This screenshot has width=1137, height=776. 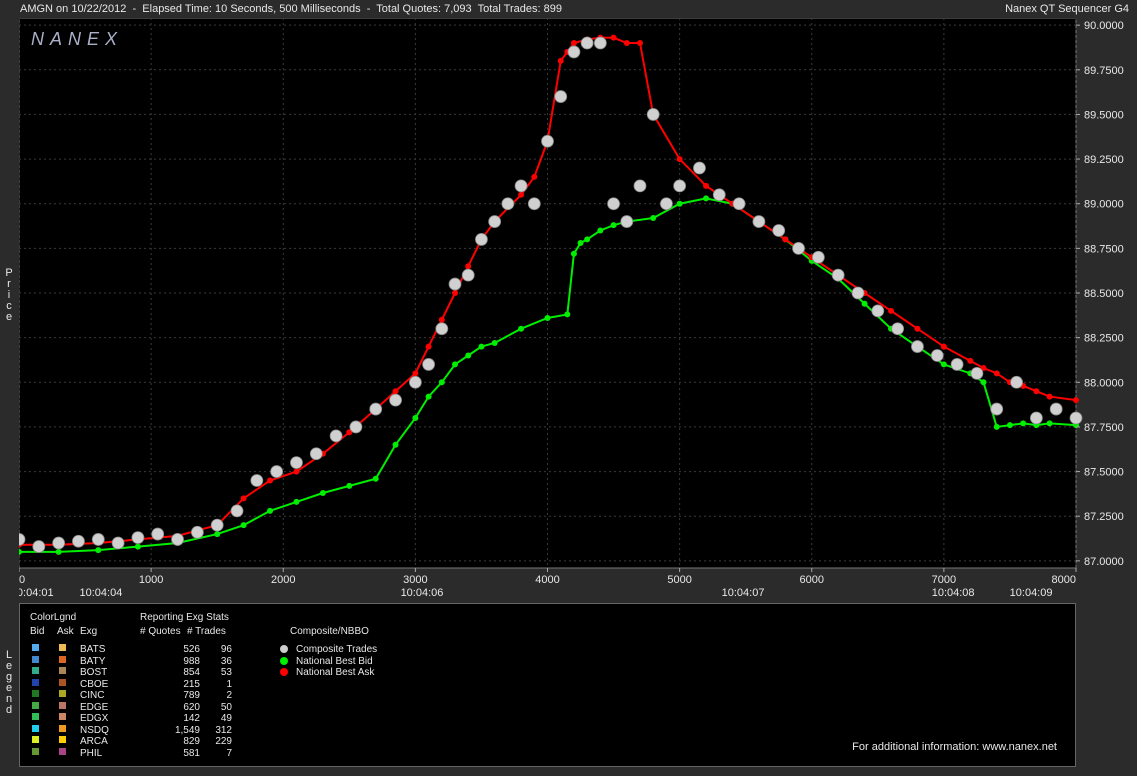 What do you see at coordinates (9, 682) in the screenshot?
I see `legend-side-label: Legend` at bounding box center [9, 682].